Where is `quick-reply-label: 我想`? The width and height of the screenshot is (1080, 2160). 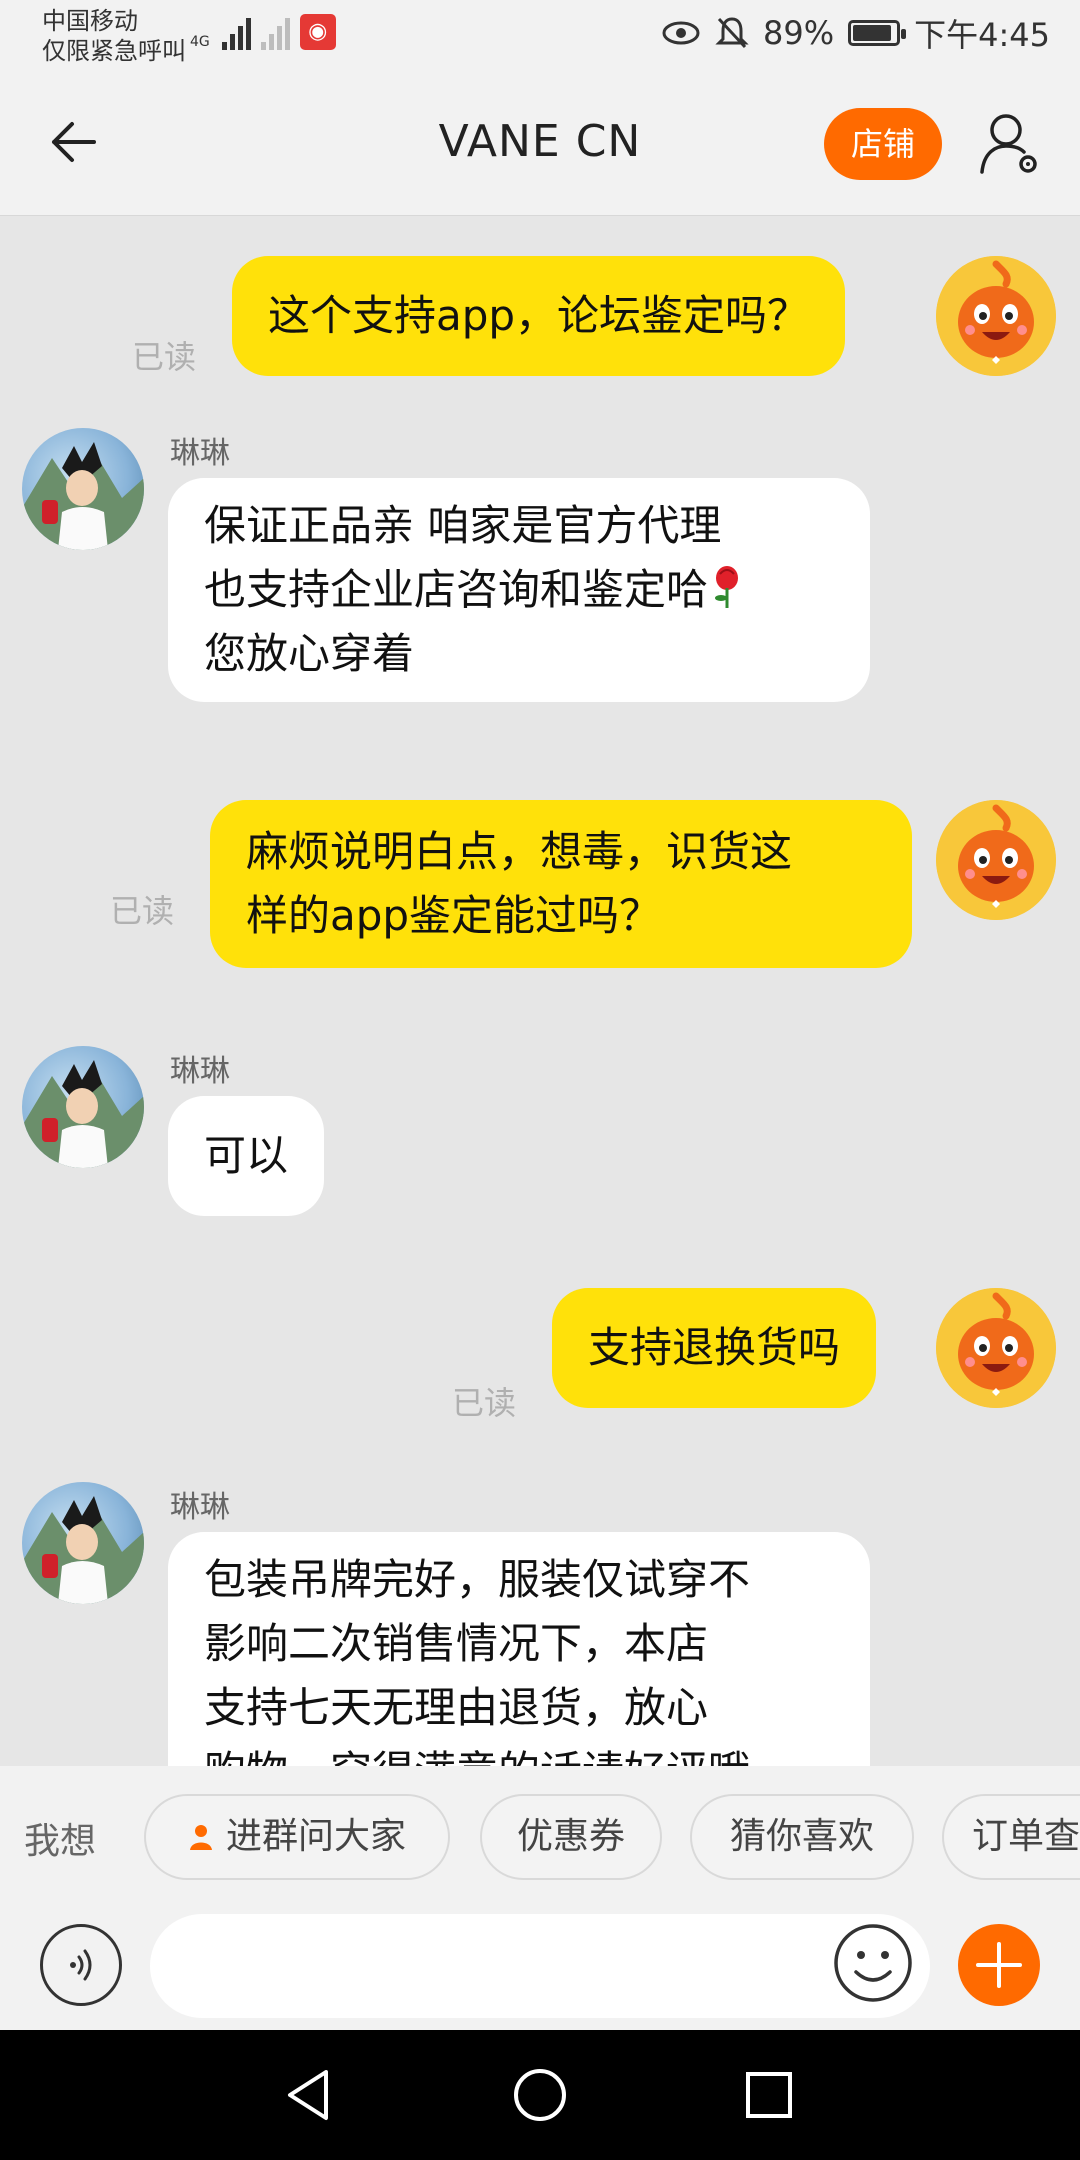 quick-reply-label: 我想 is located at coordinates (60, 1841).